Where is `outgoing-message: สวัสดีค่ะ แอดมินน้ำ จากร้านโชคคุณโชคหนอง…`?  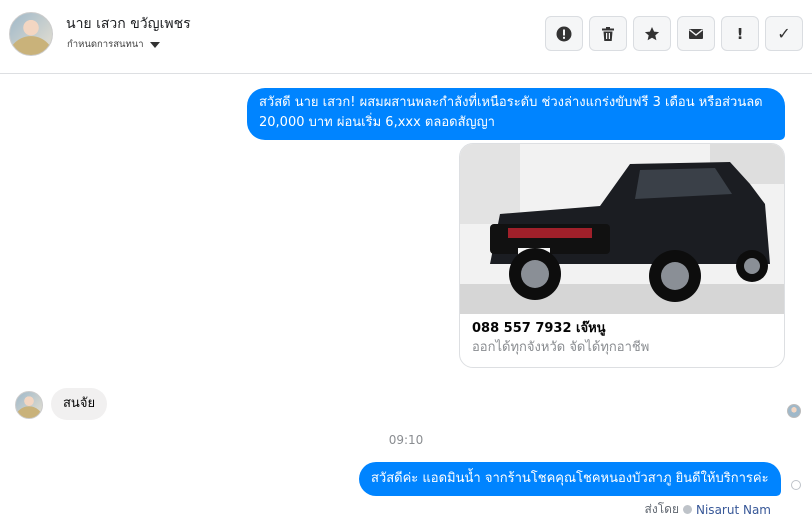 outgoing-message: สวัสดีค่ะ แอดมินน้ำ จากร้านโชคคุณโชคหนอง… is located at coordinates (570, 479).